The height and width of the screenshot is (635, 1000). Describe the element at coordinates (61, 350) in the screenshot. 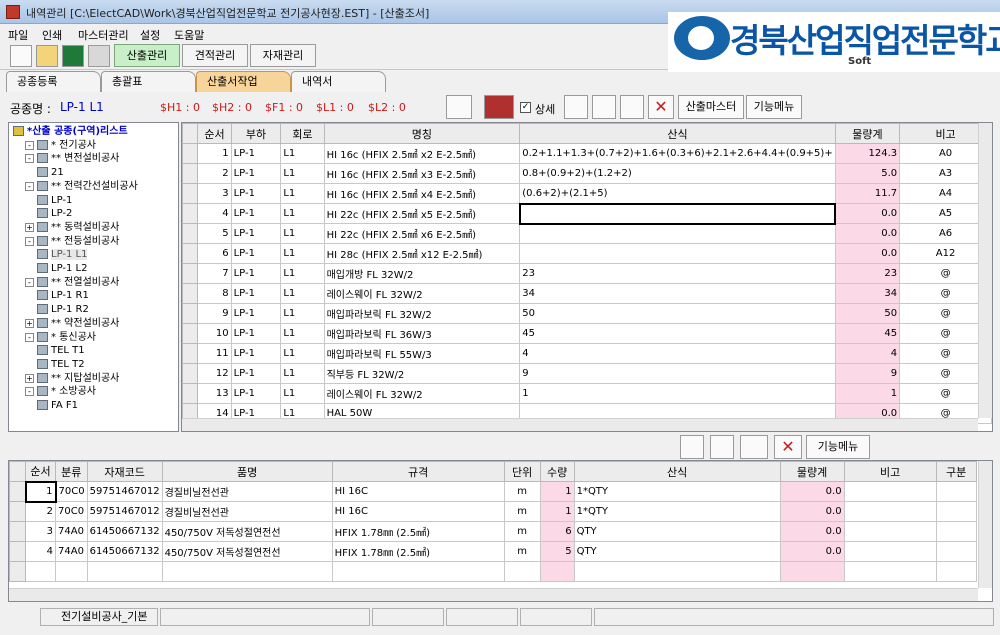

I see `tree-node: TEL T1` at that location.